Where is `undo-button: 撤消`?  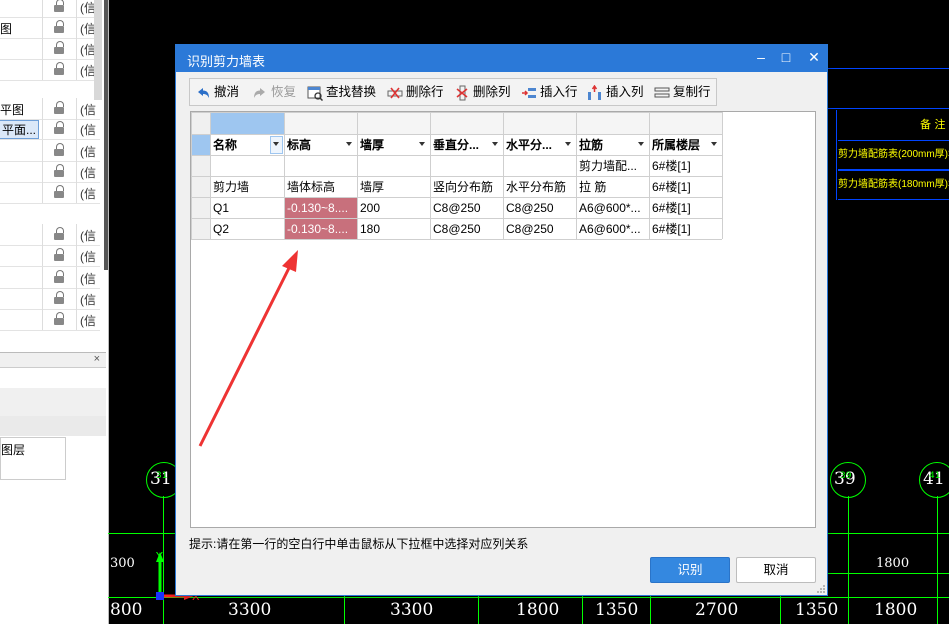
undo-button: 撤消 is located at coordinates (217, 92).